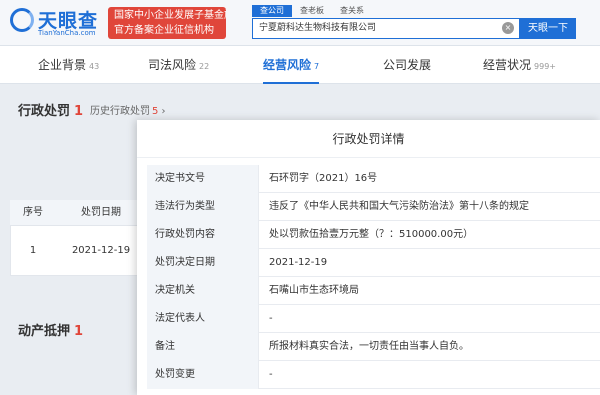 Image resolution: width=600 pixels, height=395 pixels. What do you see at coordinates (204, 66) in the screenshot?
I see `nav-tab-count: 22` at bounding box center [204, 66].